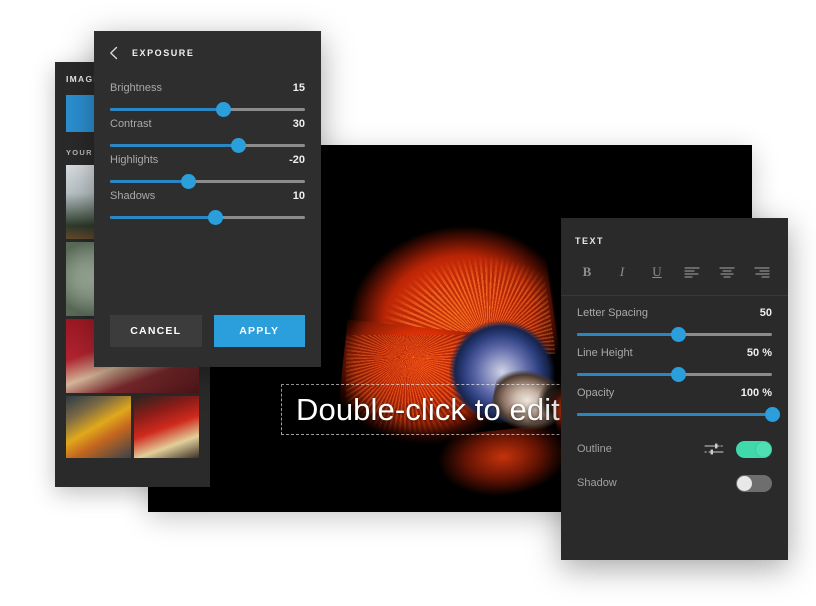 The height and width of the screenshot is (606, 816). Describe the element at coordinates (166, 427) in the screenshot. I see `thumbnail-red-classic-car` at that location.